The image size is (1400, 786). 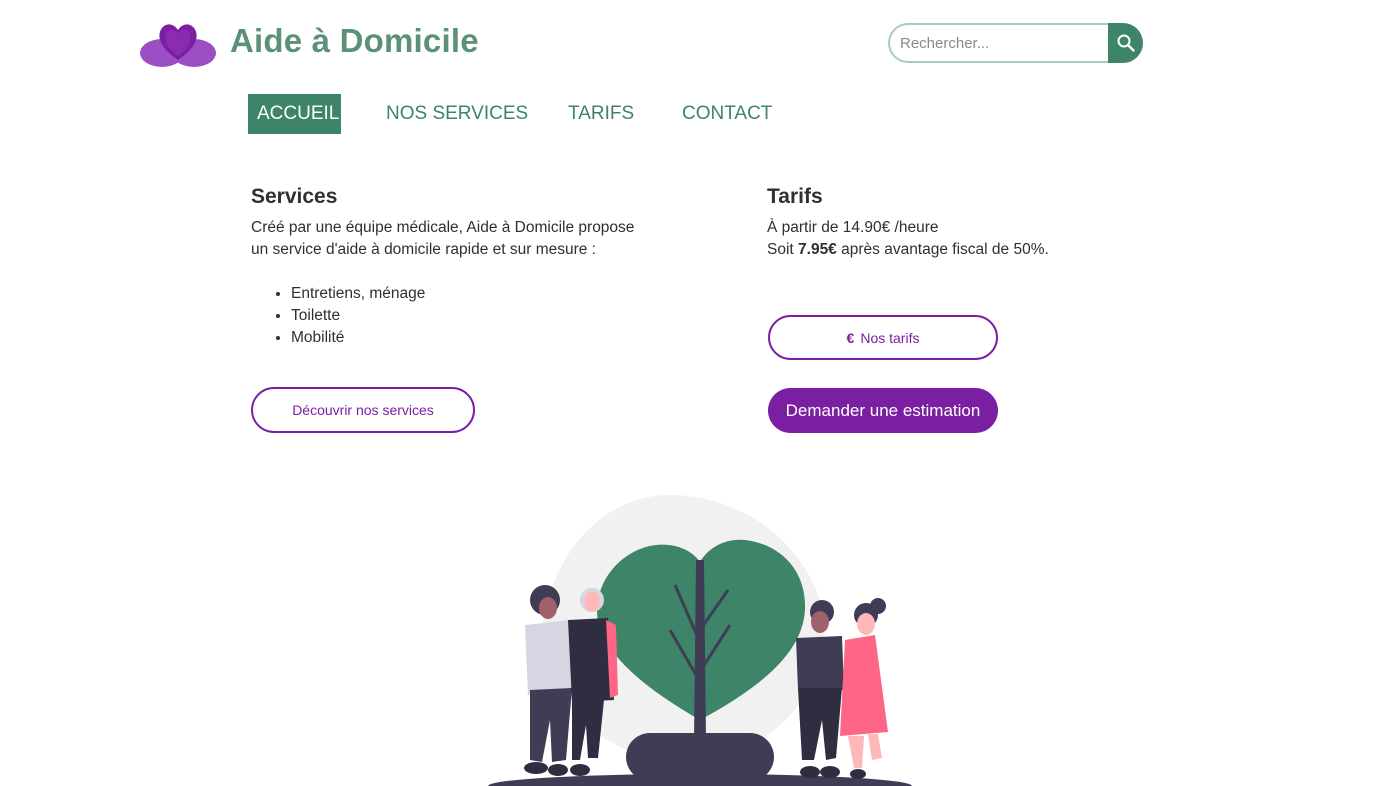 What do you see at coordinates (890, 337) in the screenshot?
I see `nos-tarifs-label: Nos tarifs` at bounding box center [890, 337].